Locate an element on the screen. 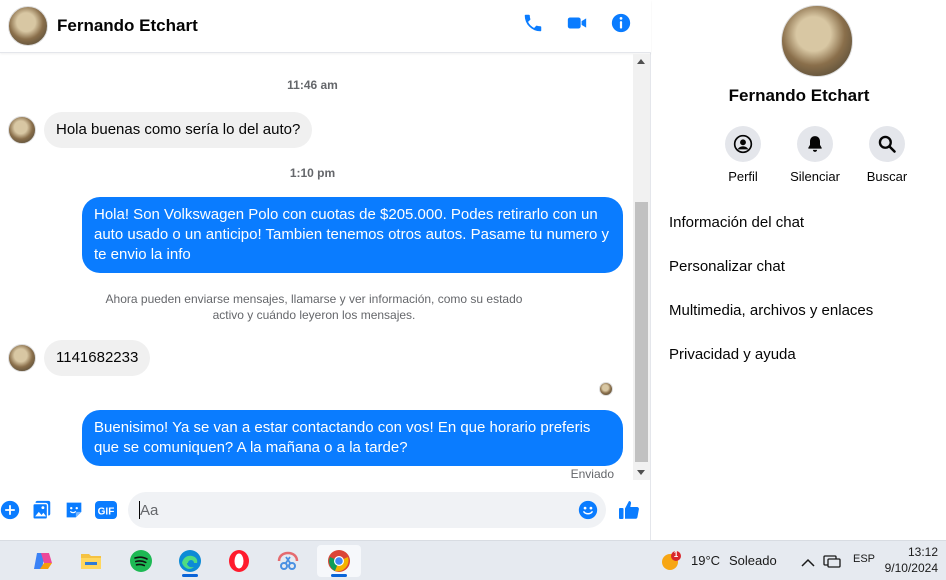 This screenshot has width=946, height=580. message-composer: GIF is located at coordinates (325, 510).